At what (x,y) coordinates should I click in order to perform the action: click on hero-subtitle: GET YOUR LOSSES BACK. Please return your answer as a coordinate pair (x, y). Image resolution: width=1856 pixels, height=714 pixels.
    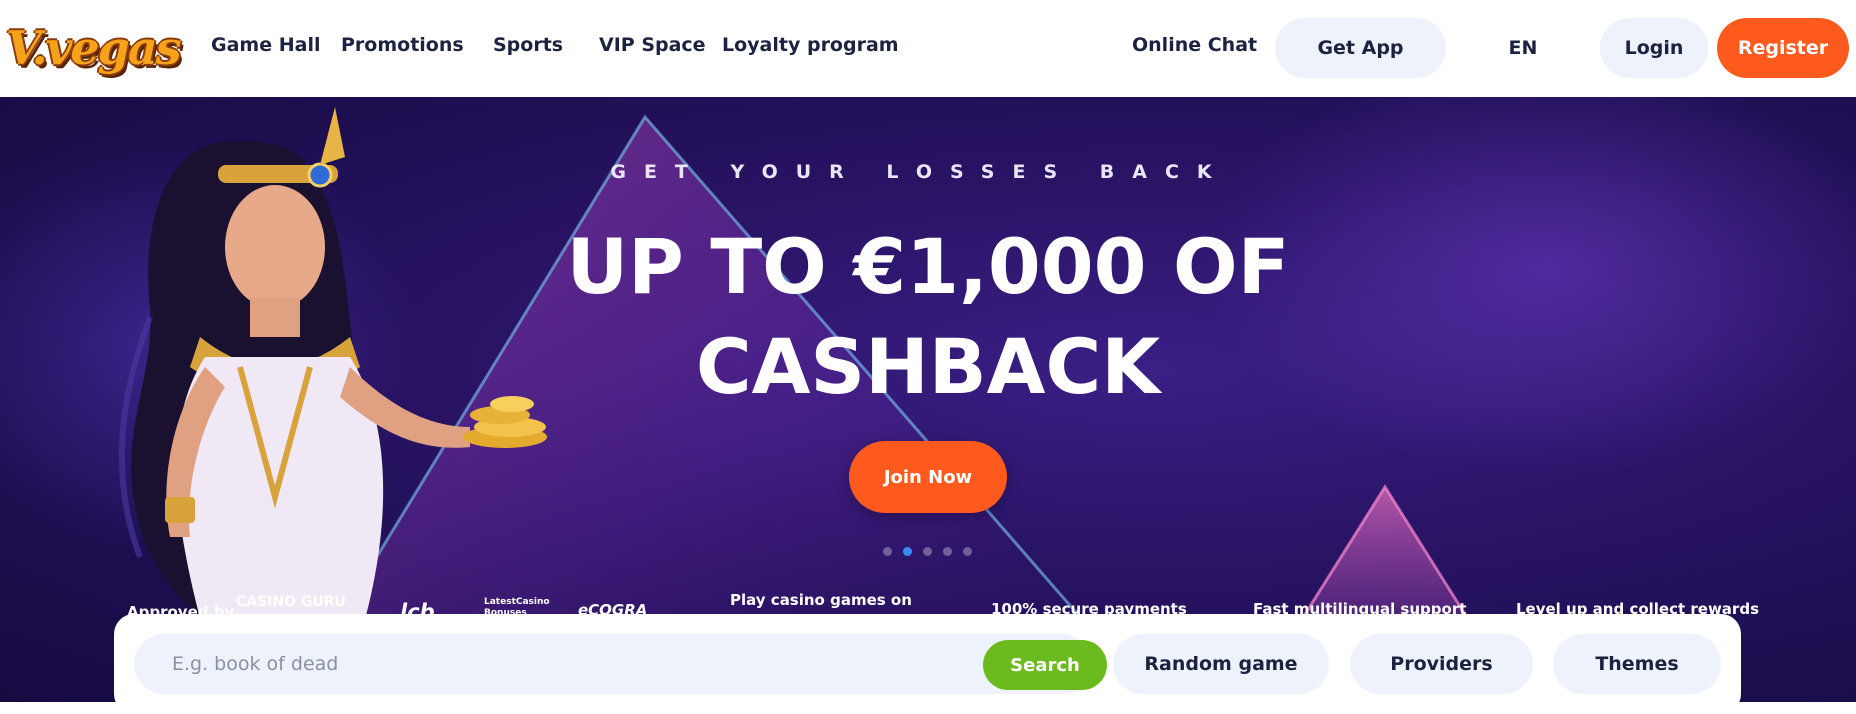
    Looking at the image, I should click on (920, 172).